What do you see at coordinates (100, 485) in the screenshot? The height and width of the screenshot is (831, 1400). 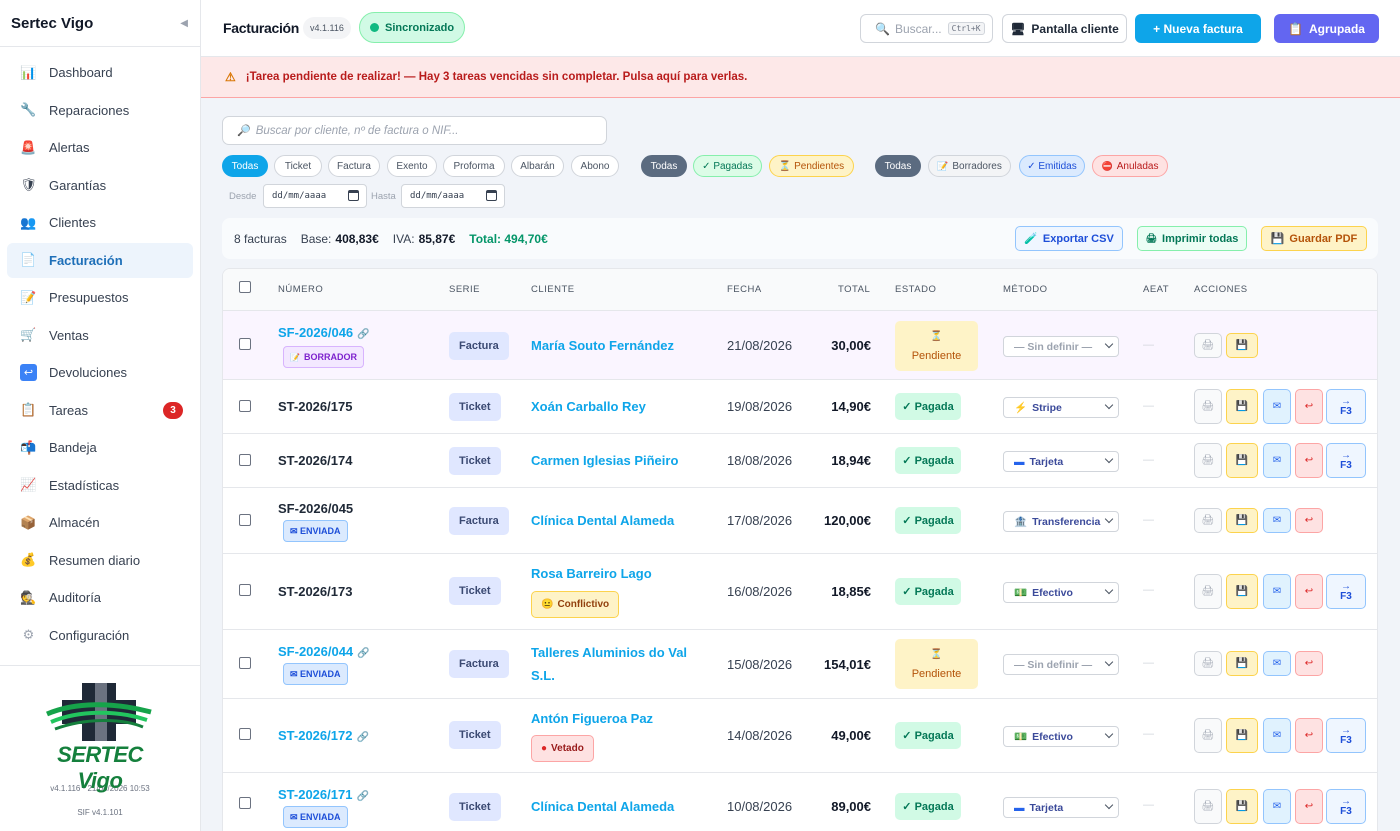 I see `sidebar-item-estadisticas: 📈 Estadísticas` at bounding box center [100, 485].